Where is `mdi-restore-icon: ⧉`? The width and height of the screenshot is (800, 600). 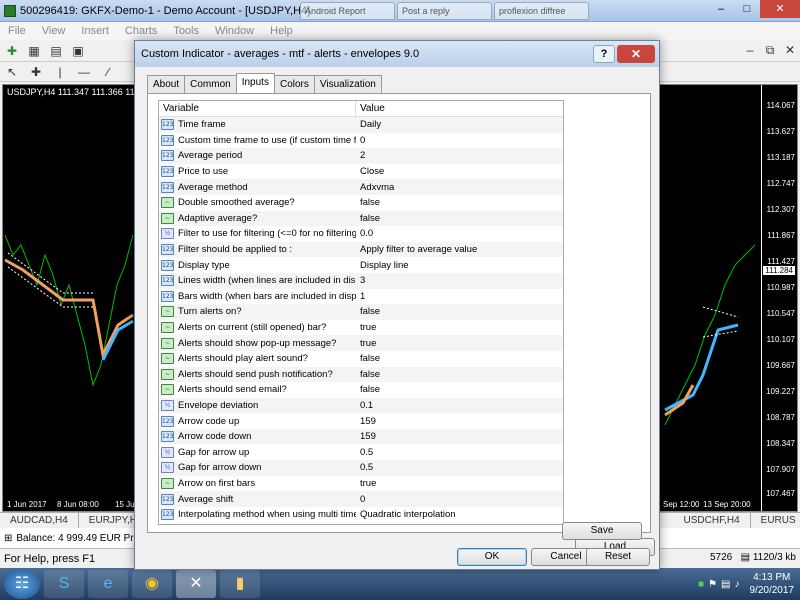 mdi-restore-icon: ⧉ is located at coordinates (770, 50).